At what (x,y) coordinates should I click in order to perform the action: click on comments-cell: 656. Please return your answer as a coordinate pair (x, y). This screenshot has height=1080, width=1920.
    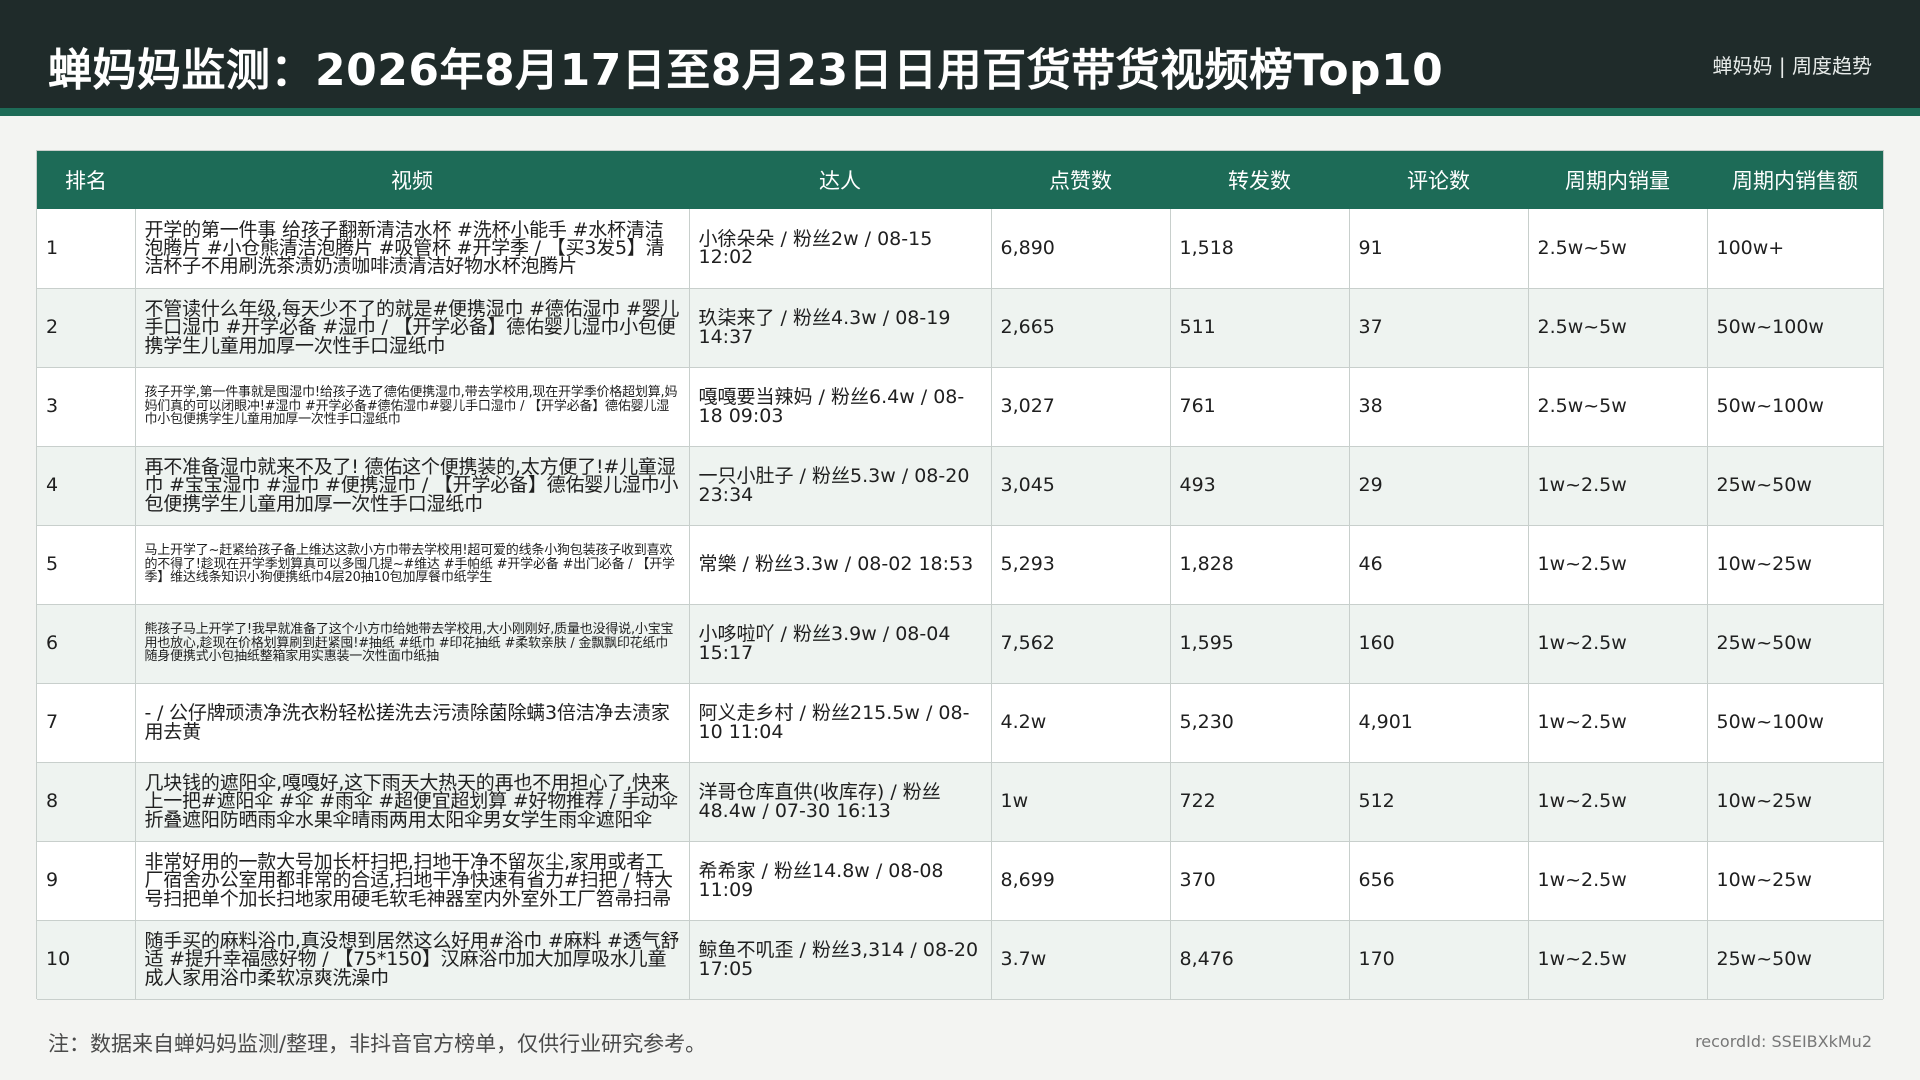
    Looking at the image, I should click on (1439, 881).